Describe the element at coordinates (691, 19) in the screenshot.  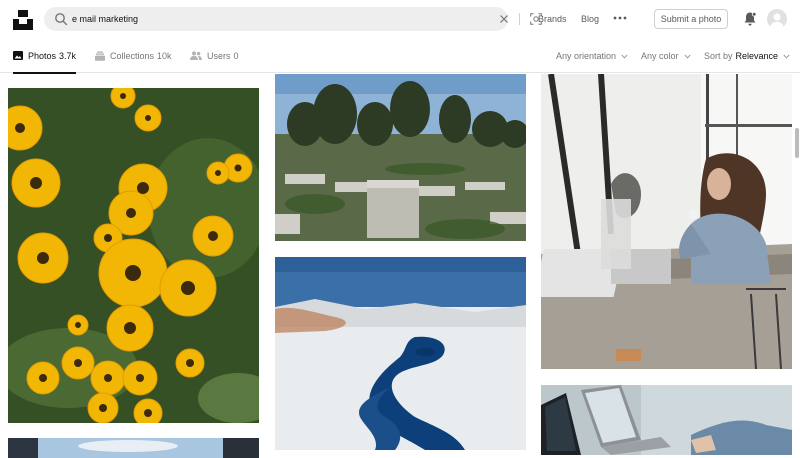
I see `submit-photo-button: Submit a photo` at that location.